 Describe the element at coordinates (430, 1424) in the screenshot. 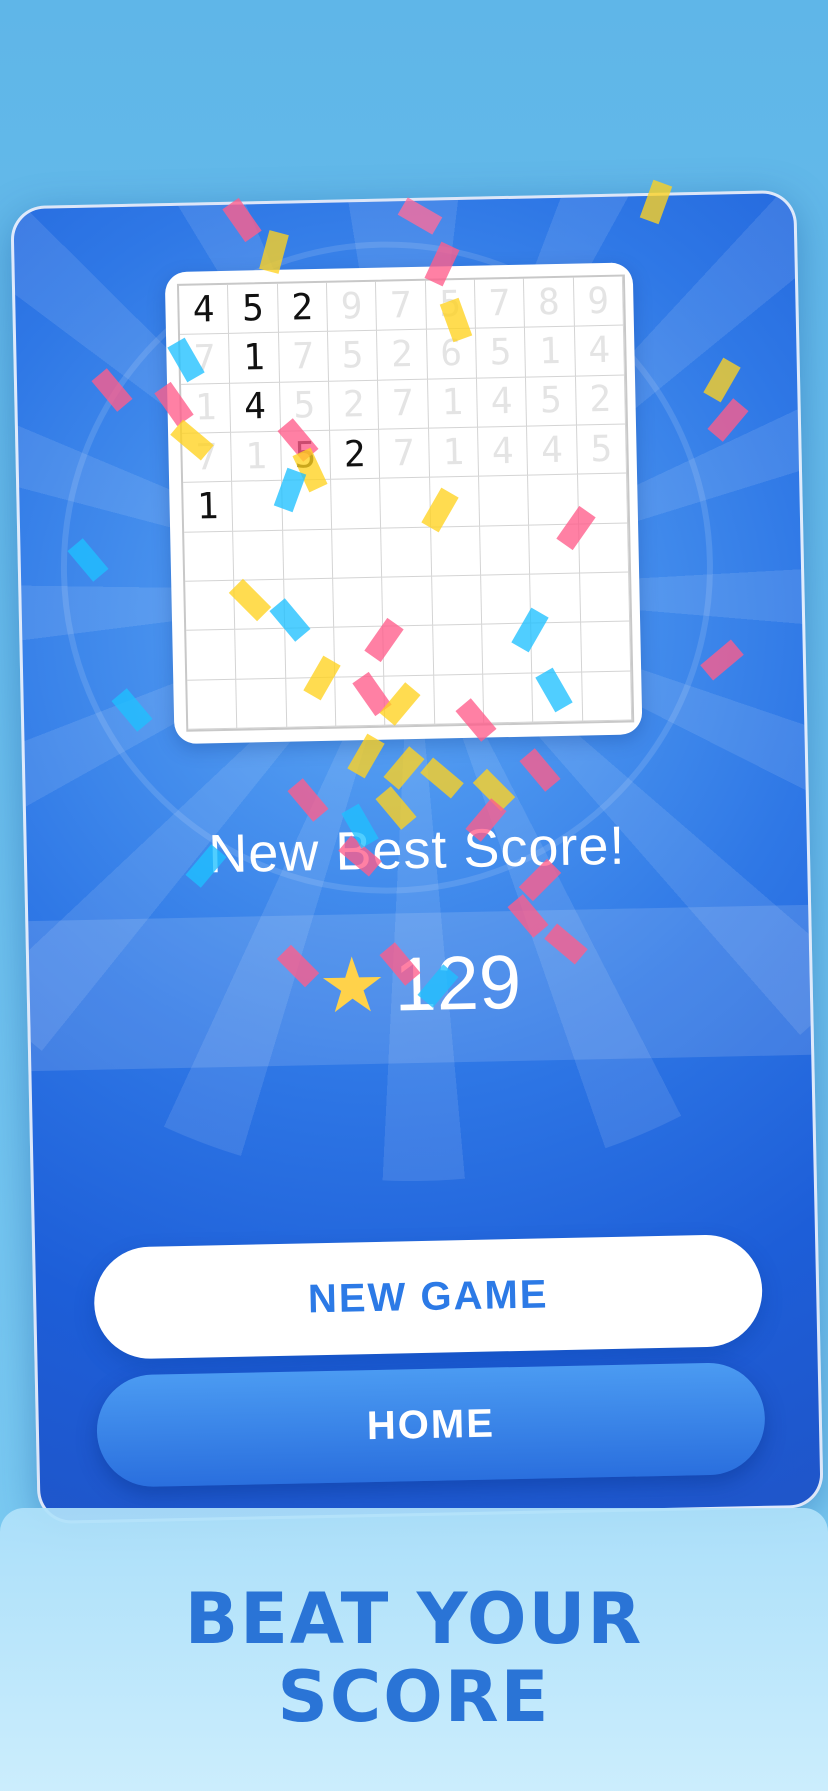

I see `home-button: HOME` at that location.